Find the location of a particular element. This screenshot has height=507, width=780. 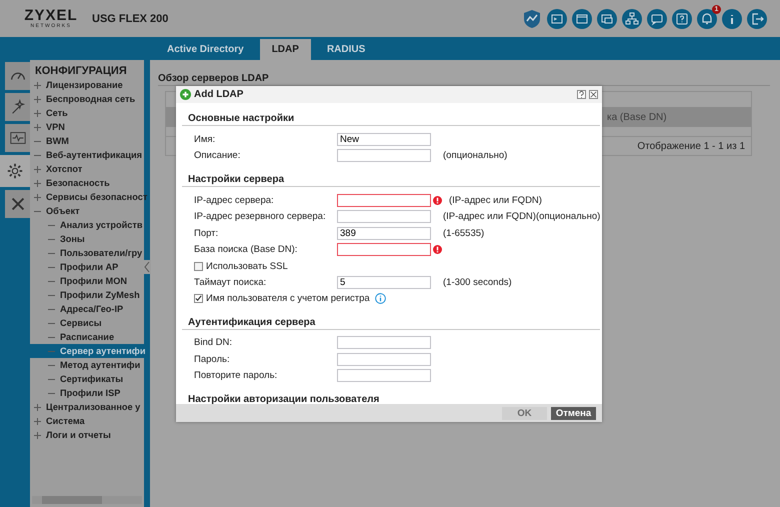

gauge-icon is located at coordinates (17, 76).